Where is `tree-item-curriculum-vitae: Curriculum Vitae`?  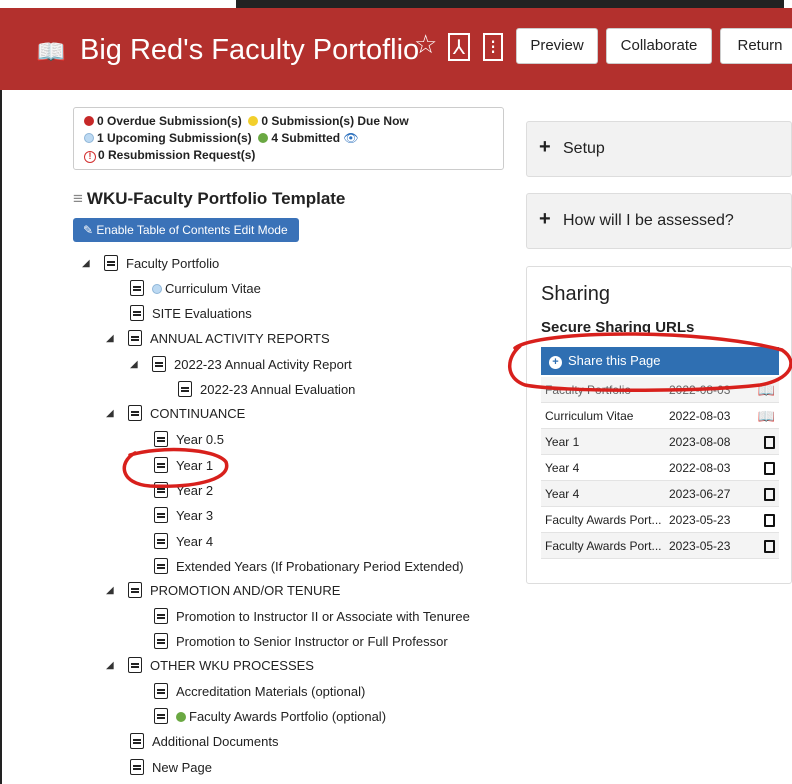
tree-item-curriculum-vitae: Curriculum Vitae is located at coordinates (195, 289).